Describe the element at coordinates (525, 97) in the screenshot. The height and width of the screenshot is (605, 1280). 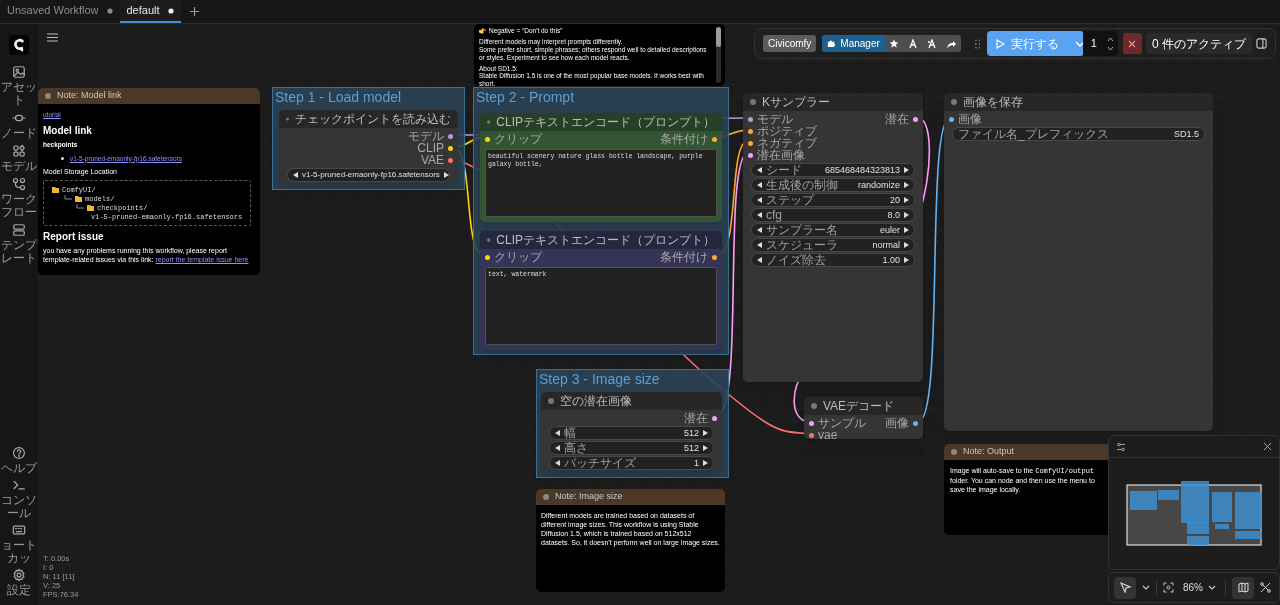
I see `group-title: Step 2 - Prompt` at that location.